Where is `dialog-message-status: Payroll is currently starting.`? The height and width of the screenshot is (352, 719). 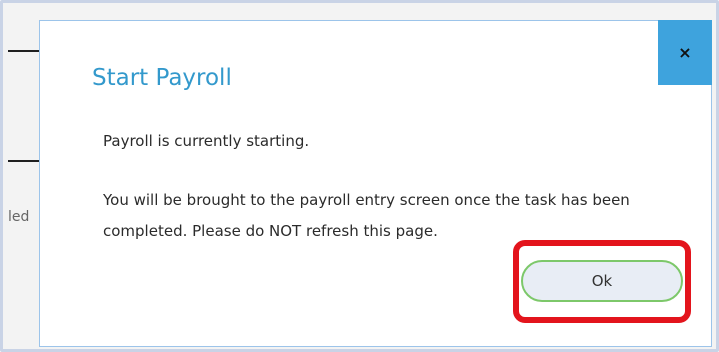
dialog-message-status: Payroll is currently starting. is located at coordinates (206, 141).